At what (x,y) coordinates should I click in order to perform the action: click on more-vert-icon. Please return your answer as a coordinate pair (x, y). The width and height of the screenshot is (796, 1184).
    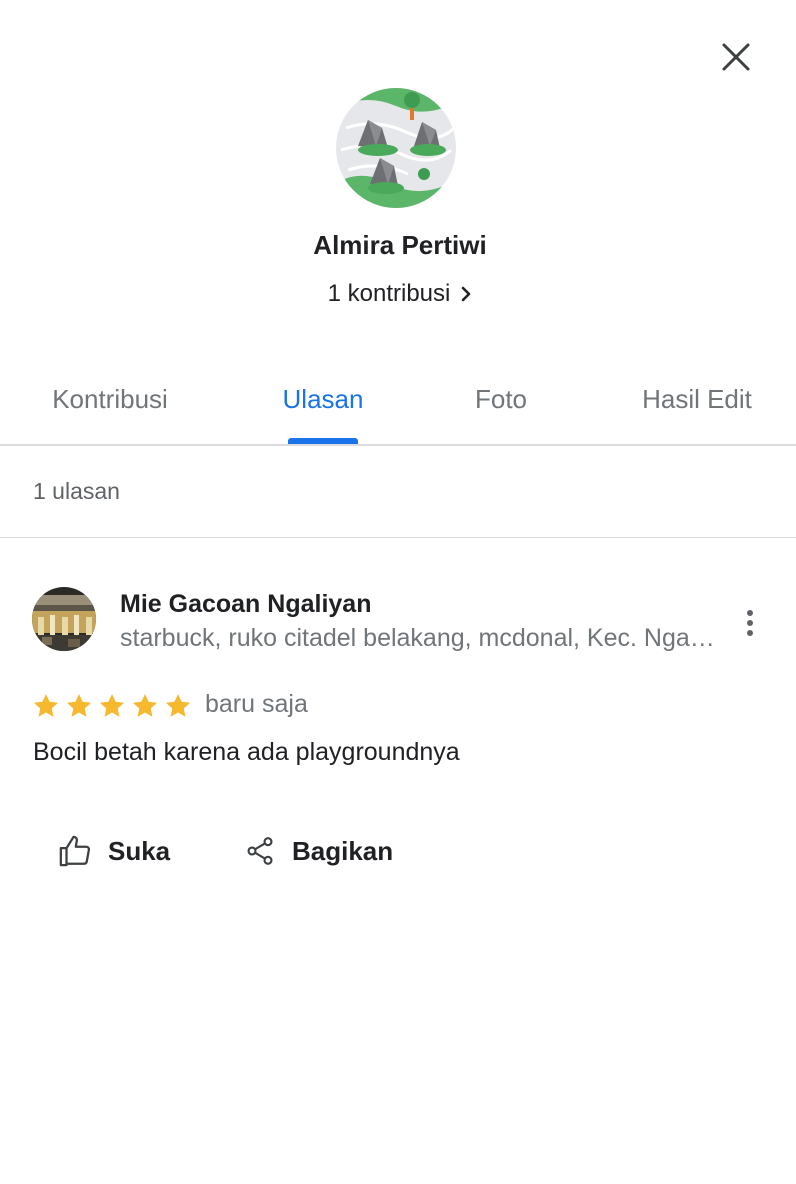
    Looking at the image, I should click on (750, 623).